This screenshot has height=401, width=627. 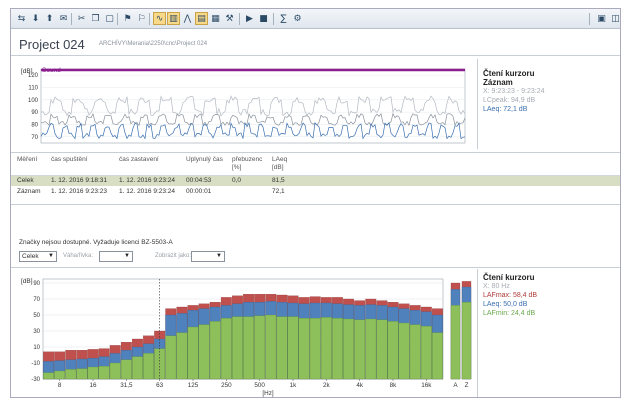 What do you see at coordinates (35, 380) in the screenshot?
I see `spectrum-y-tick-label: -30` at bounding box center [35, 380].